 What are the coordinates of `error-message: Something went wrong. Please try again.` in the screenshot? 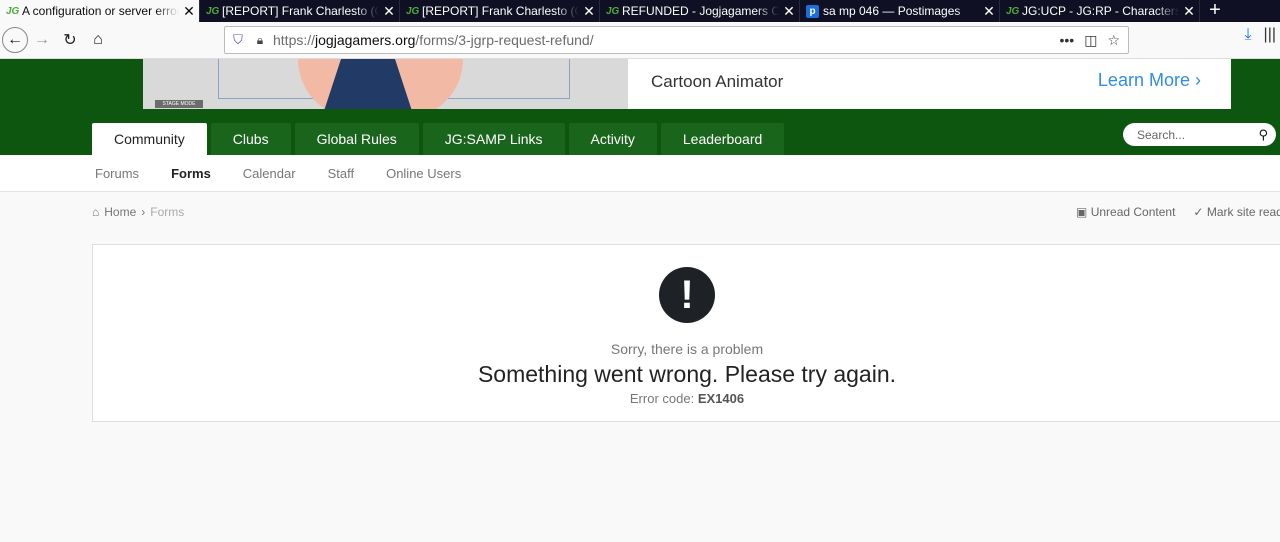 It's located at (687, 374).